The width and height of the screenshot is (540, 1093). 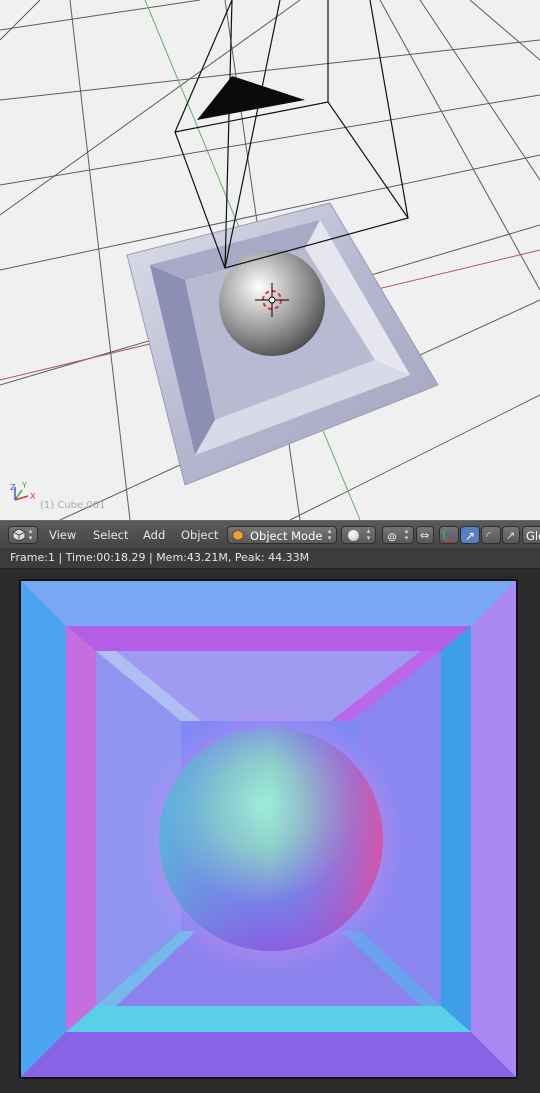 I want to click on viewport-object-label: (1) Cube.001, so click(x=73, y=505).